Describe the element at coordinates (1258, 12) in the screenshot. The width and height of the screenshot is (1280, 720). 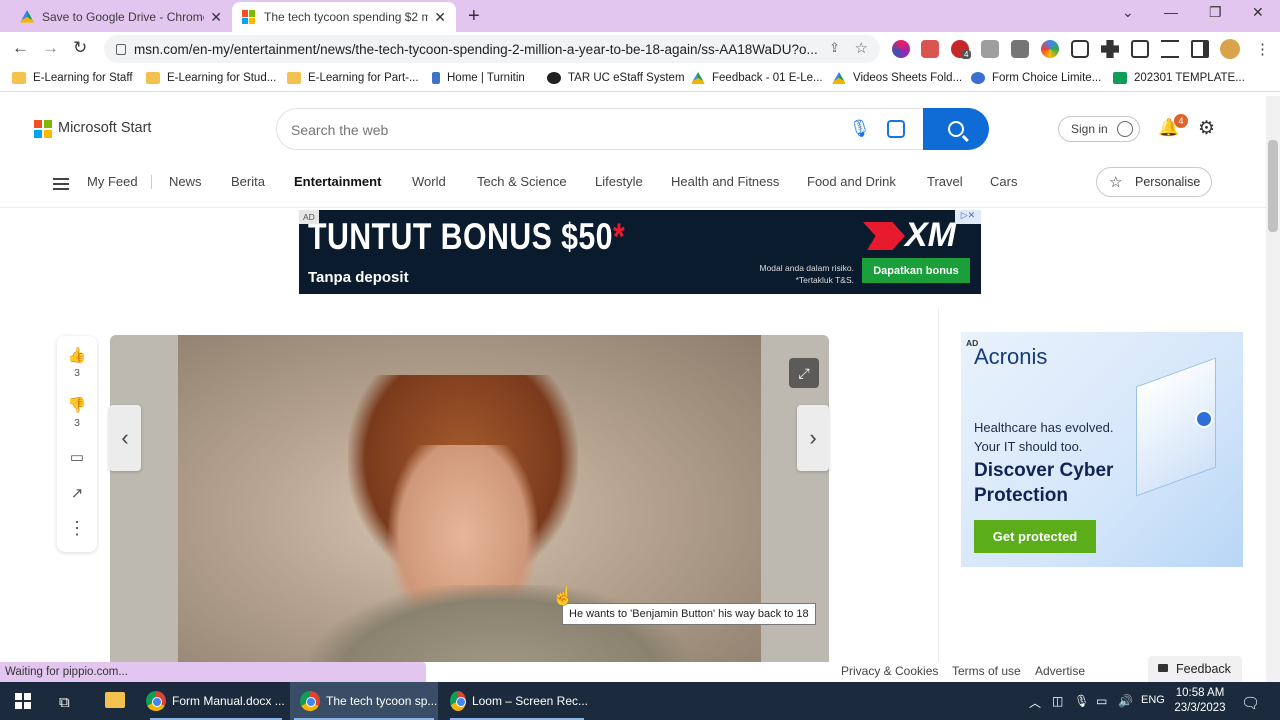
I see `close-window-icon: ✕` at that location.